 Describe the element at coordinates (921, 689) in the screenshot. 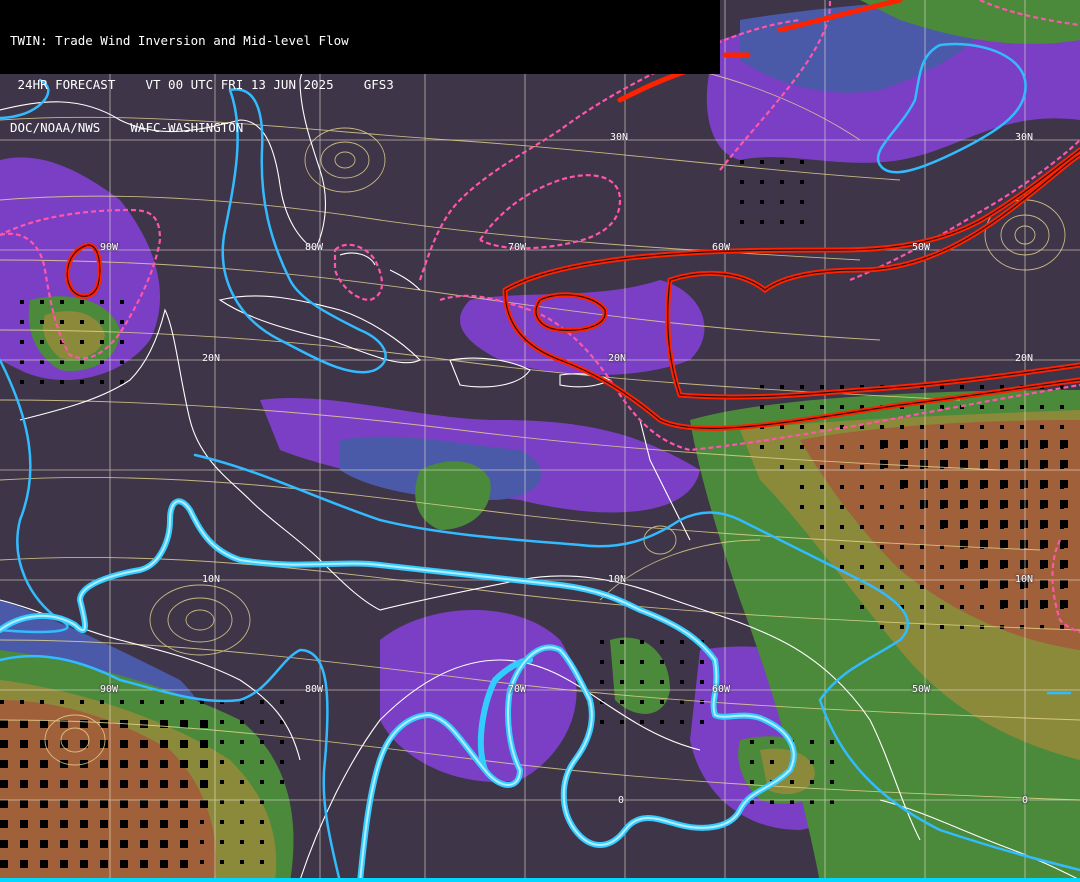

I see `lon-label-50w-b: 50W` at that location.